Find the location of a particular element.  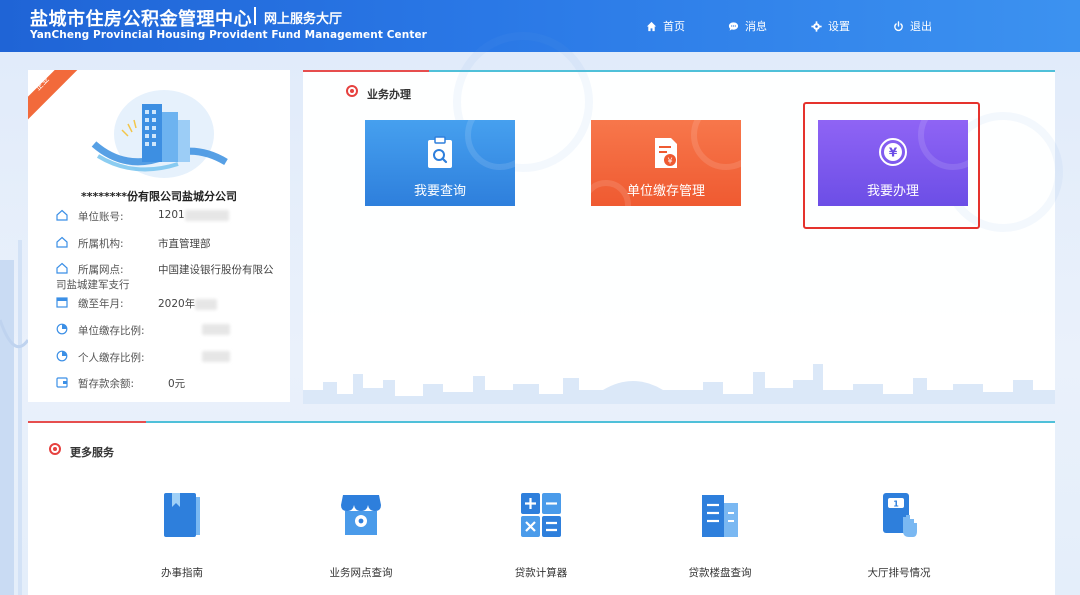

org-label: 所属机构: is located at coordinates (101, 244).